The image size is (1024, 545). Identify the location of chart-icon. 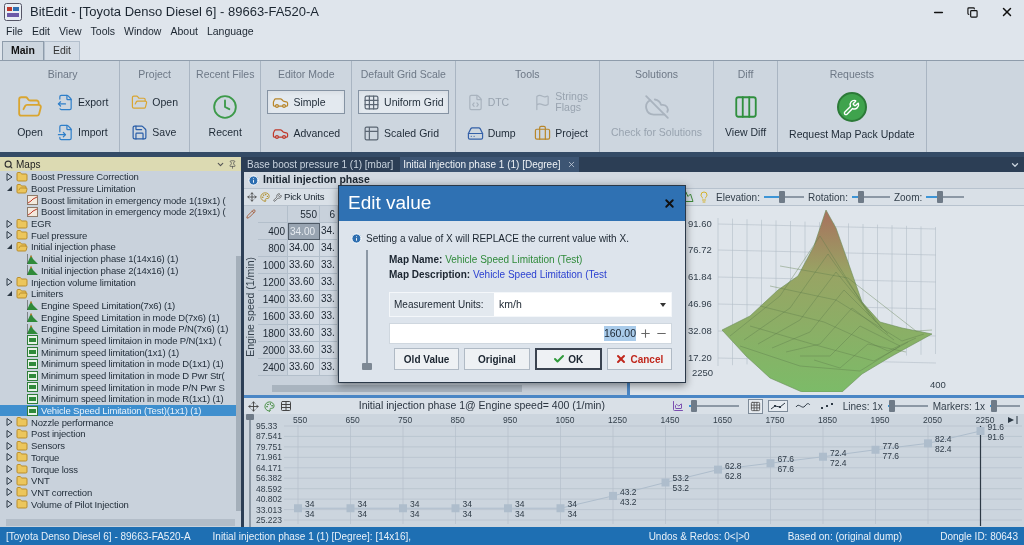
(677, 406).